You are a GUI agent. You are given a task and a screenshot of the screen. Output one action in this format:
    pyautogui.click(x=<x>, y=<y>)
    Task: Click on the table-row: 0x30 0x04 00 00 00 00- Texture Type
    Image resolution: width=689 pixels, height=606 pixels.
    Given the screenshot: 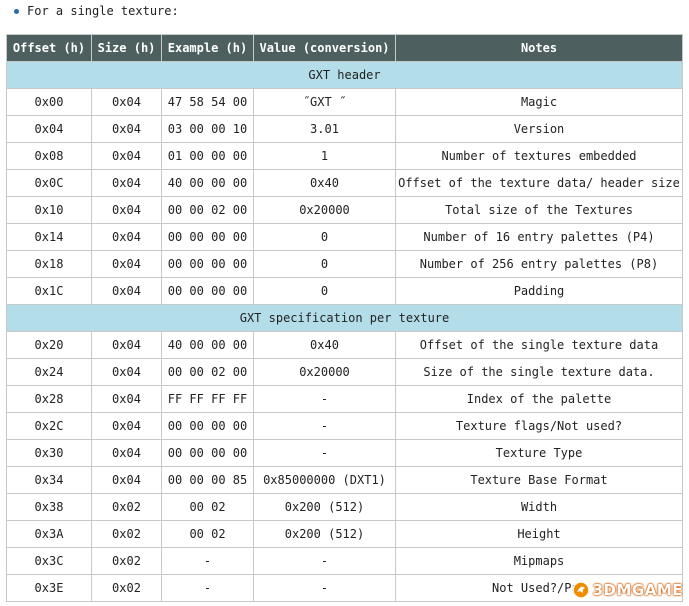 What is the action you would take?
    pyautogui.click(x=344, y=453)
    